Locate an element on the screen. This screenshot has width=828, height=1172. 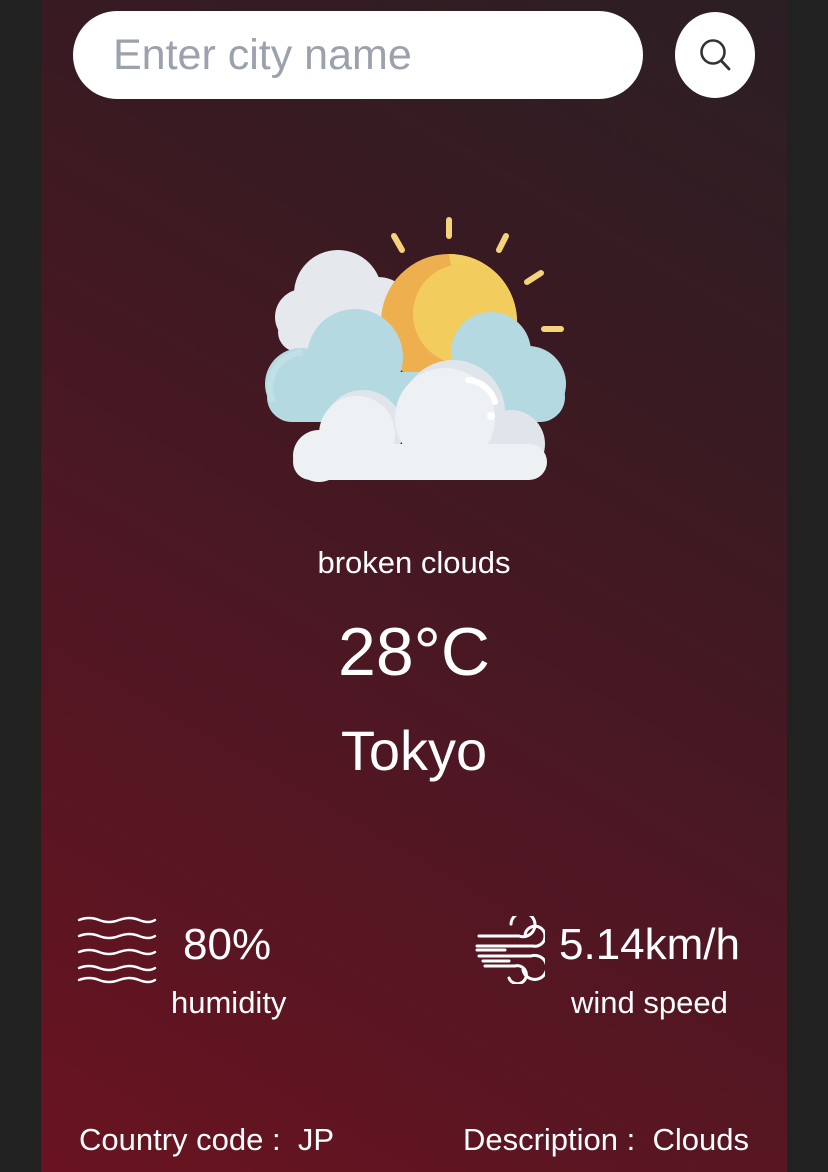
partly-cloudy-icon is located at coordinates (415, 349).